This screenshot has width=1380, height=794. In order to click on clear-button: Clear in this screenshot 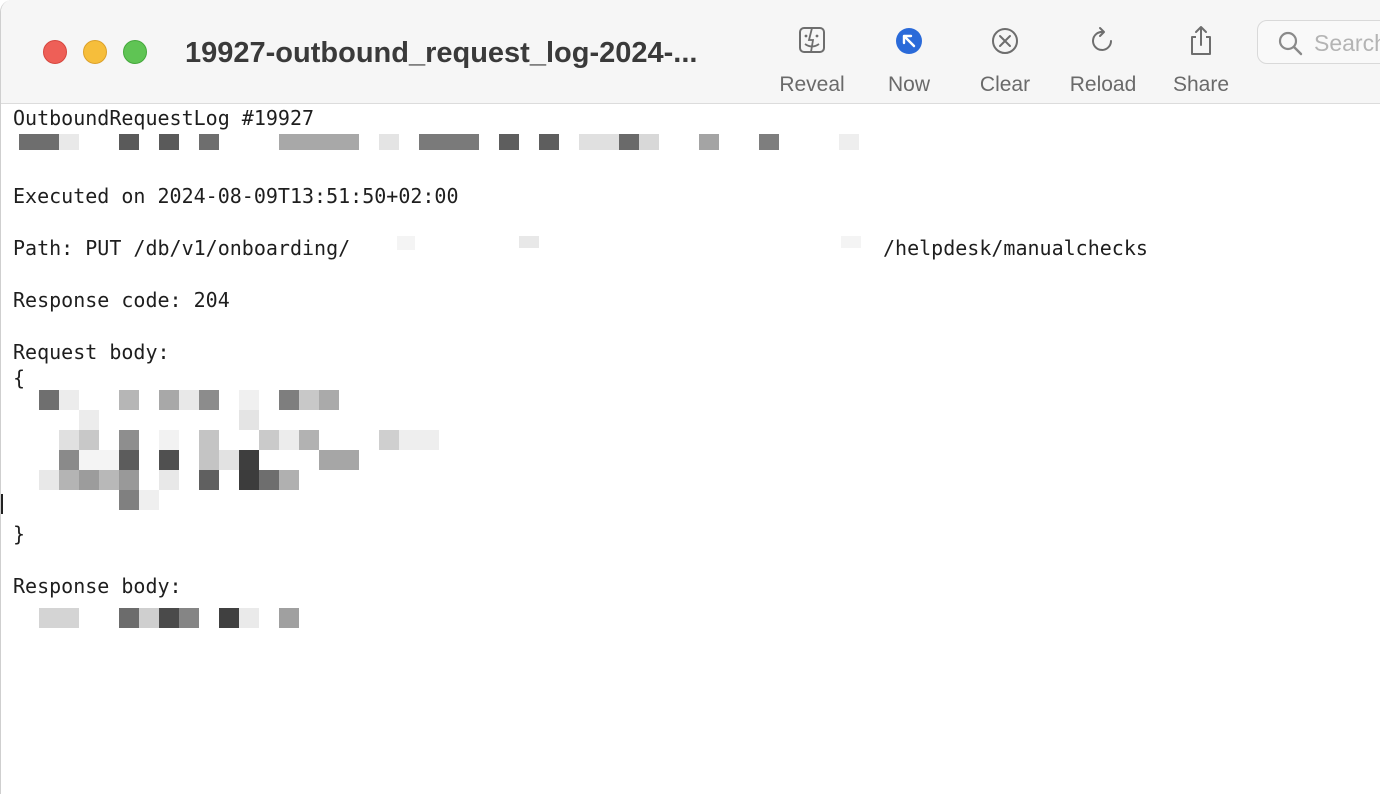, I will do `click(1005, 60)`.